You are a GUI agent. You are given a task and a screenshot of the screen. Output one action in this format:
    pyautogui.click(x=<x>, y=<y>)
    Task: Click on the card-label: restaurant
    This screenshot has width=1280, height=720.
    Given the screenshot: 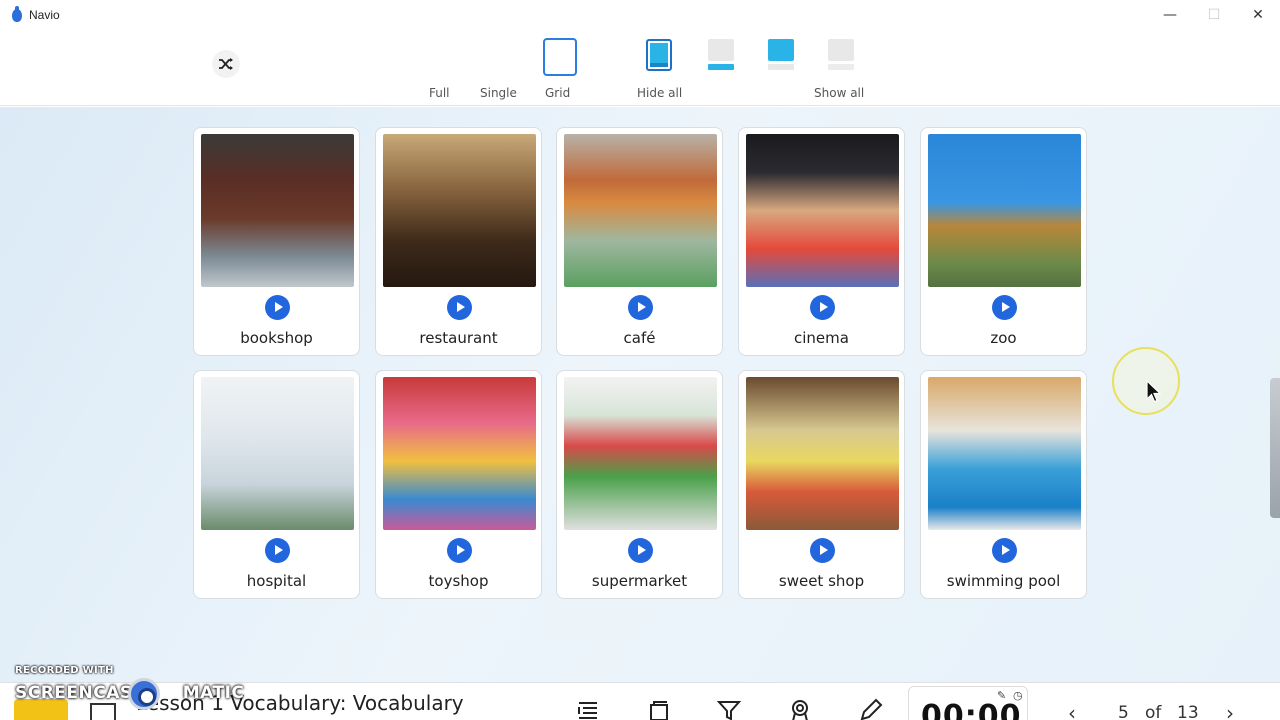 What is the action you would take?
    pyautogui.click(x=458, y=338)
    